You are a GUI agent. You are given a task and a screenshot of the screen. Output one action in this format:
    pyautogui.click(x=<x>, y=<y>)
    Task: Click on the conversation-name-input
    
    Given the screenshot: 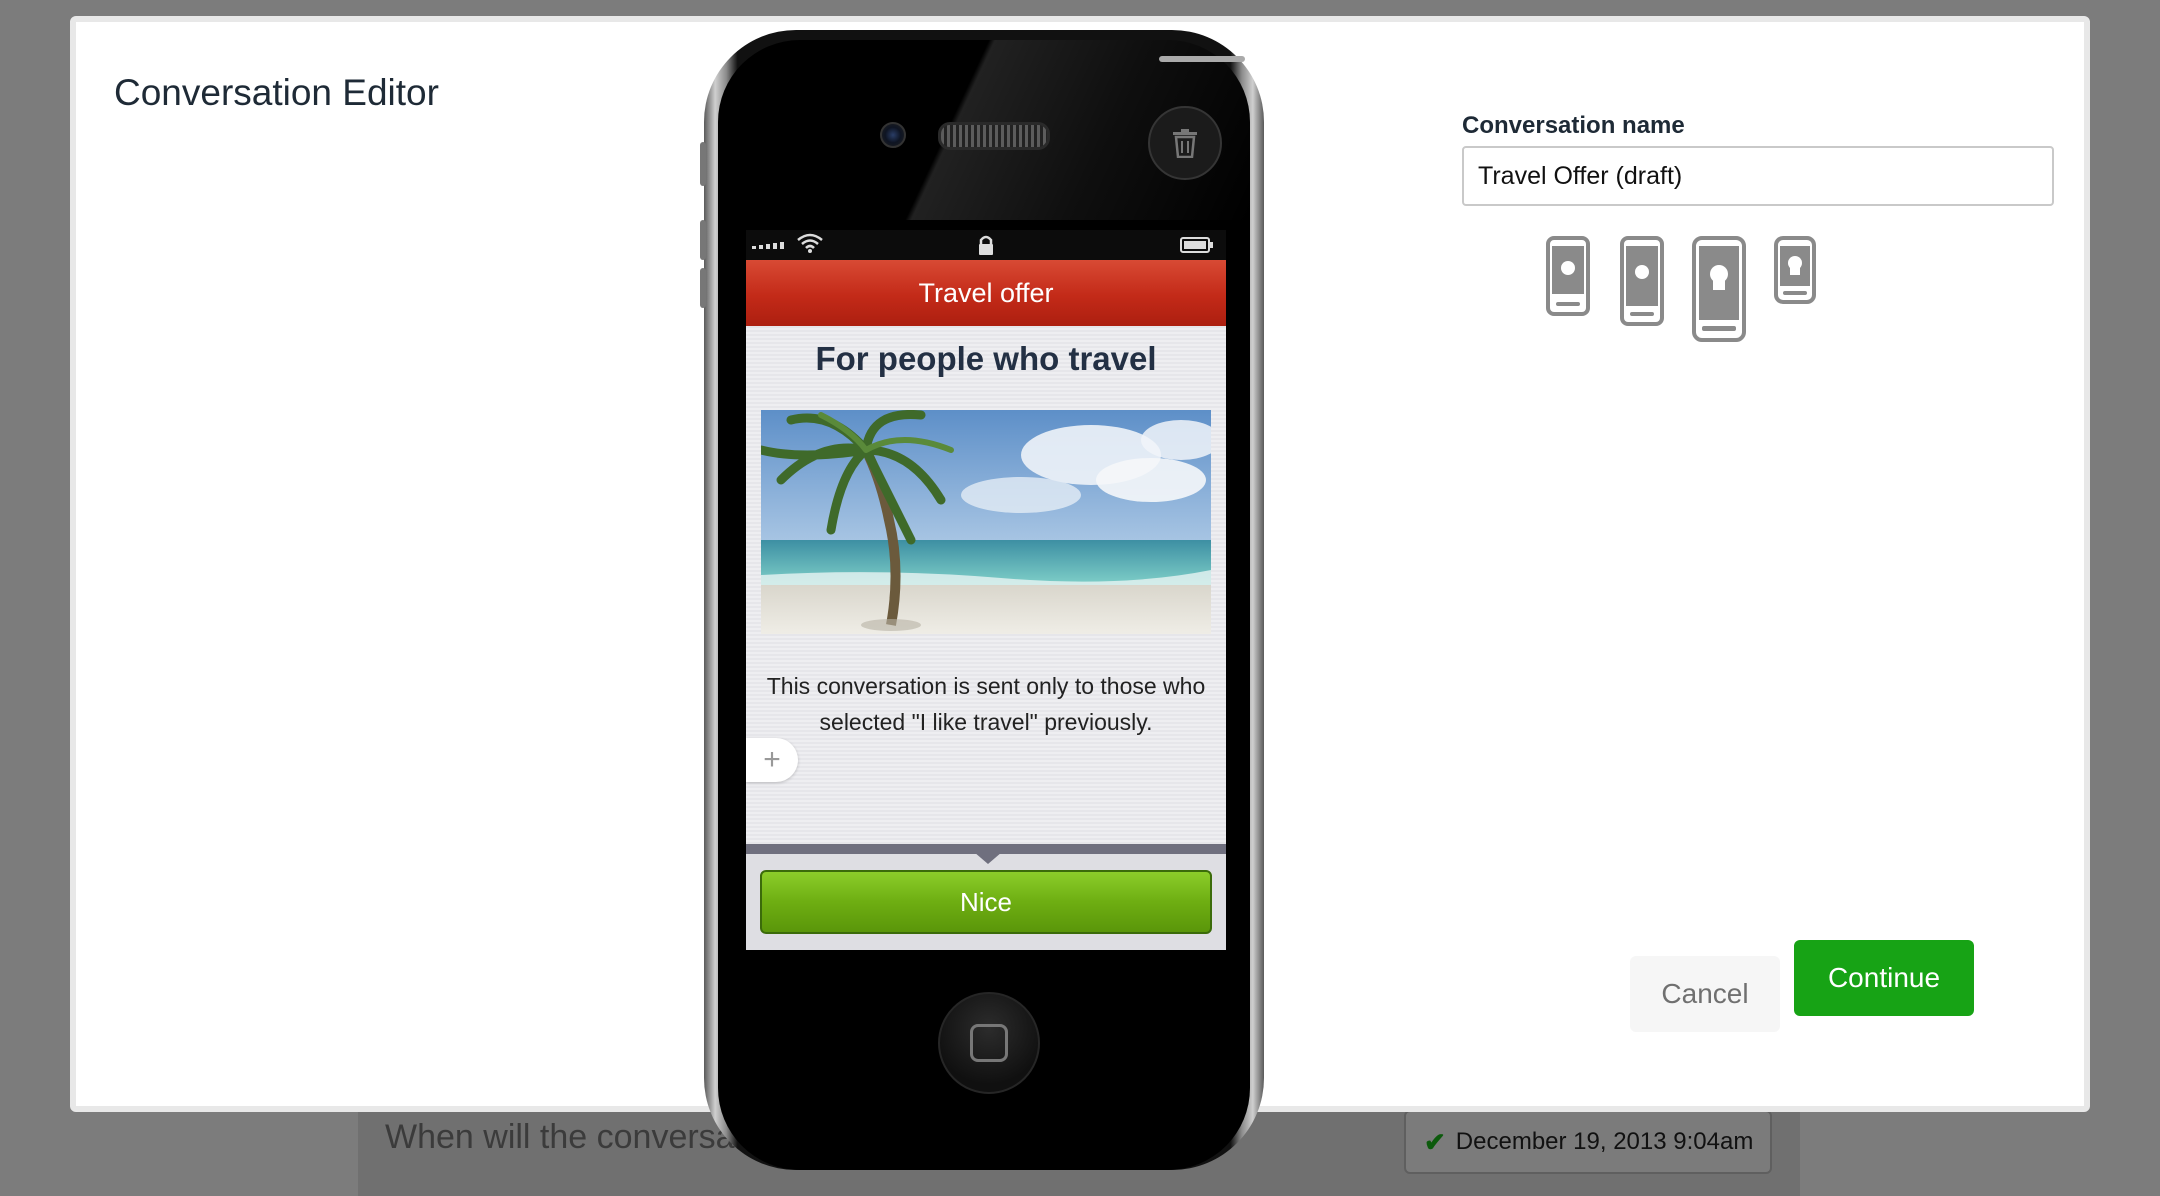 What is the action you would take?
    pyautogui.click(x=1758, y=176)
    